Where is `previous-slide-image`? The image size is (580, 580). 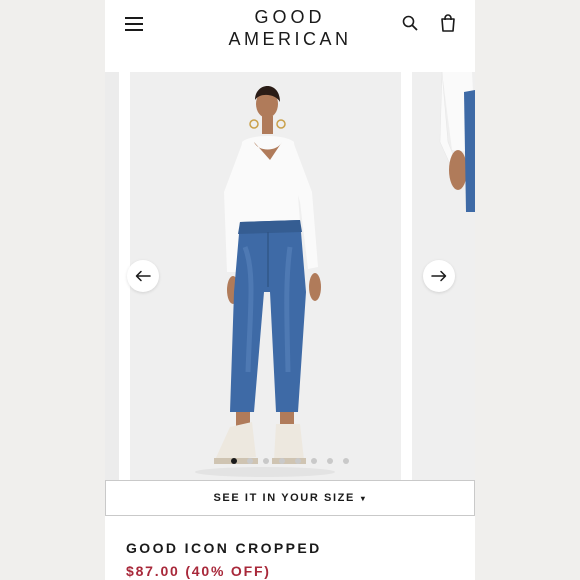 previous-slide-image is located at coordinates (112, 276).